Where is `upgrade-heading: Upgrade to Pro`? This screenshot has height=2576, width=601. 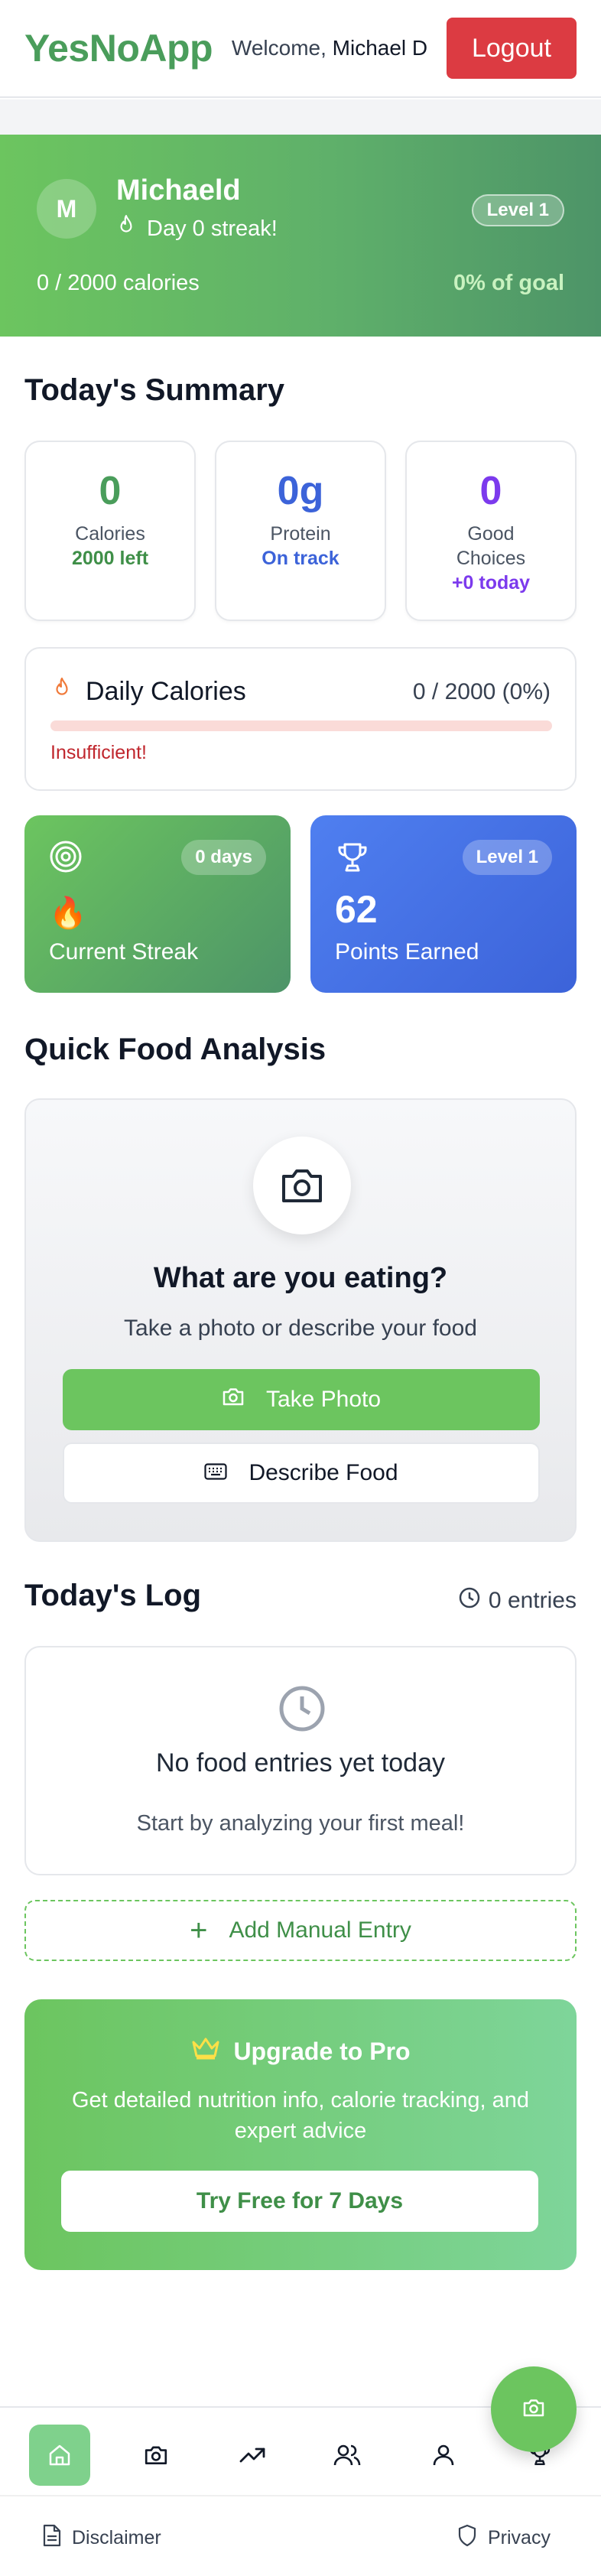 upgrade-heading: Upgrade to Pro is located at coordinates (300, 2051).